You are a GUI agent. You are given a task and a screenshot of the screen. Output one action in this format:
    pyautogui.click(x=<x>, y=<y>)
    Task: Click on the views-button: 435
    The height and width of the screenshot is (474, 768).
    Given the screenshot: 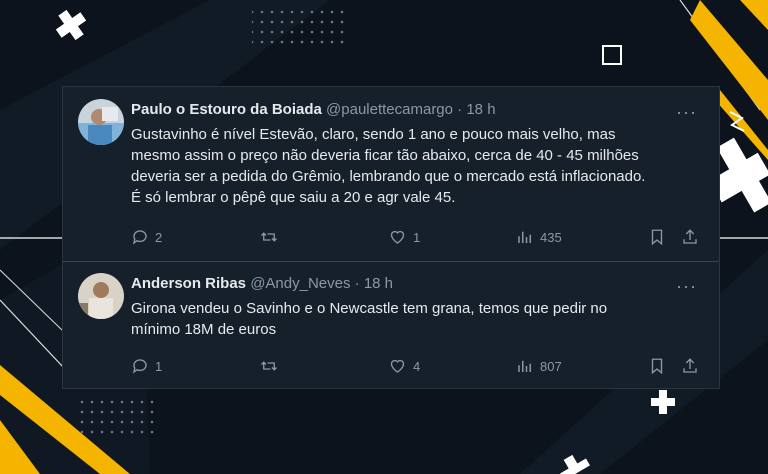 What is the action you would take?
    pyautogui.click(x=539, y=237)
    